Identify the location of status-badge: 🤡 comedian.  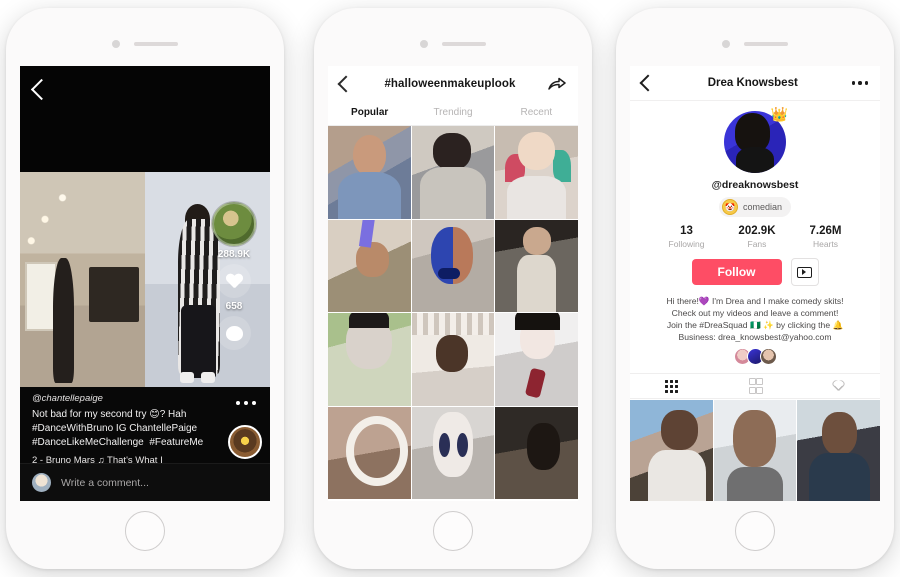
(755, 207).